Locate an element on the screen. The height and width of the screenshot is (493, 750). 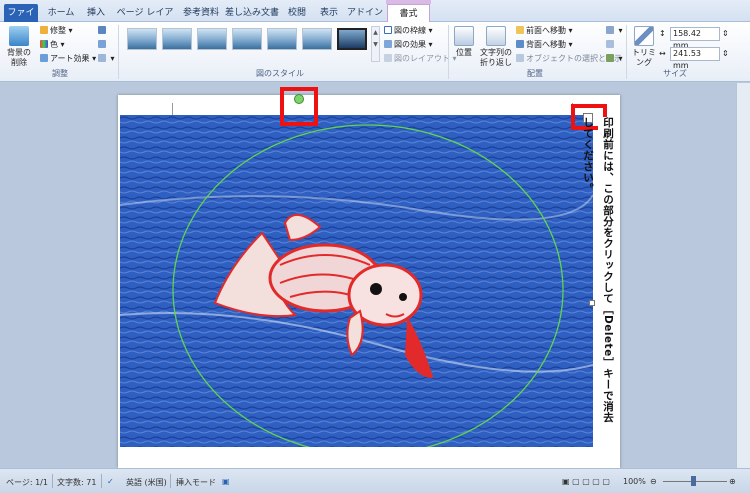
artistic-effects-button: アート効果 ▾ is located at coordinates (68, 59).